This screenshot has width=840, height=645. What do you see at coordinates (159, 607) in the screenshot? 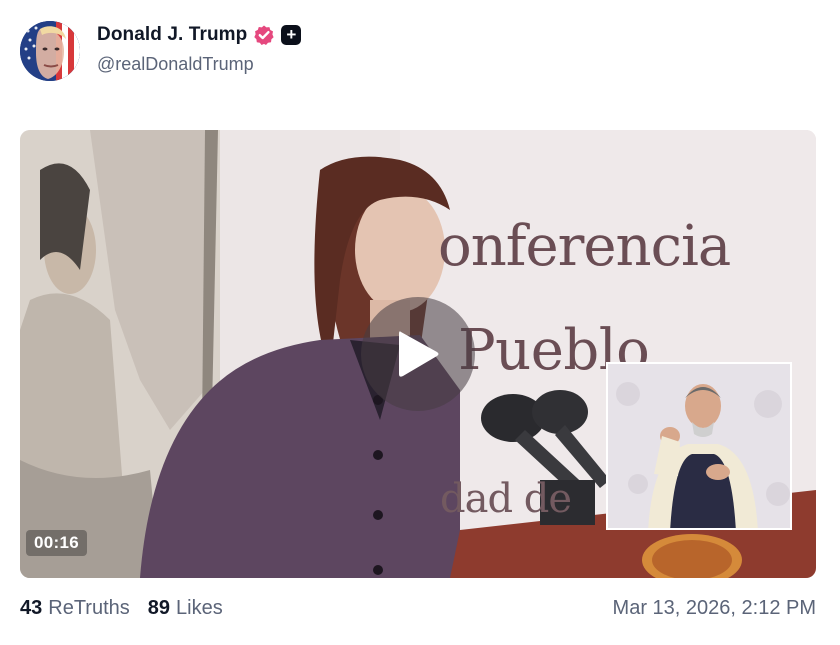
I see `likes-count: 89` at bounding box center [159, 607].